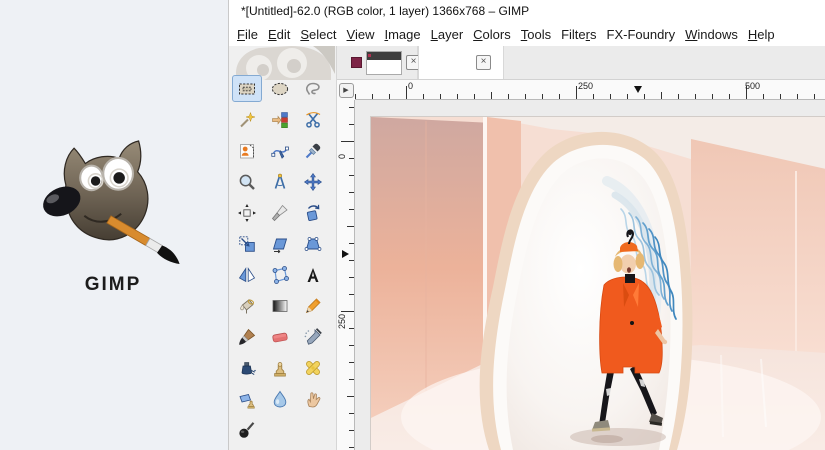 This screenshot has height=450, width=825. I want to click on smudge-icon, so click(314, 399).